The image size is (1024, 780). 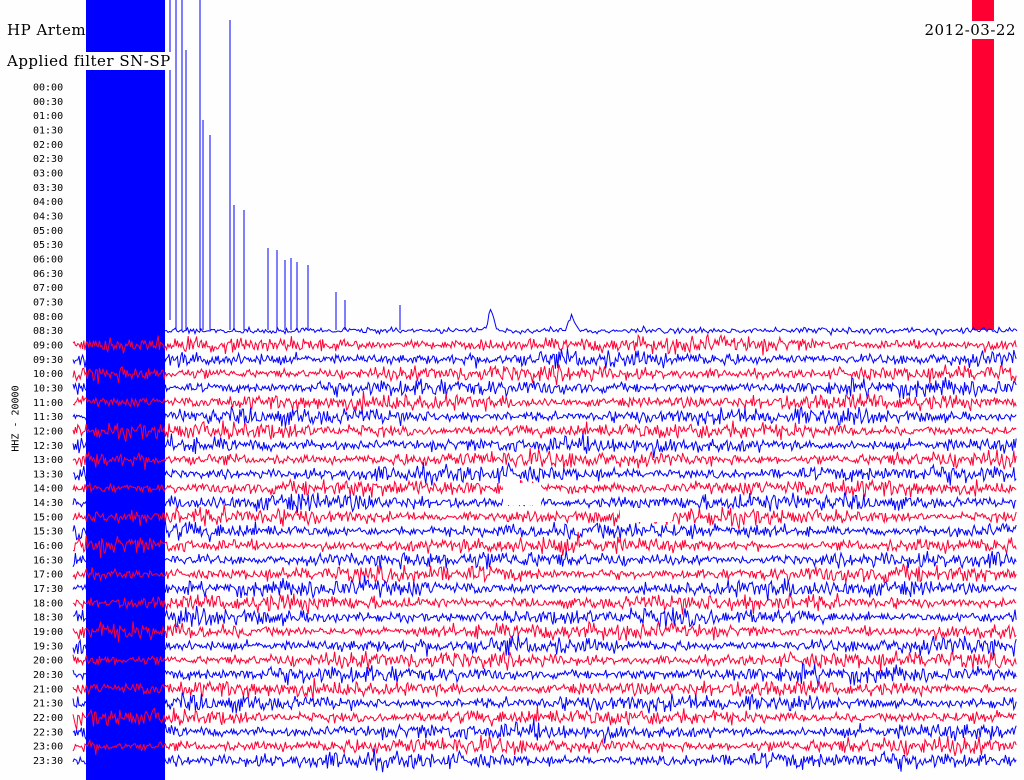 I want to click on station-title: HP Artem, so click(x=47, y=30).